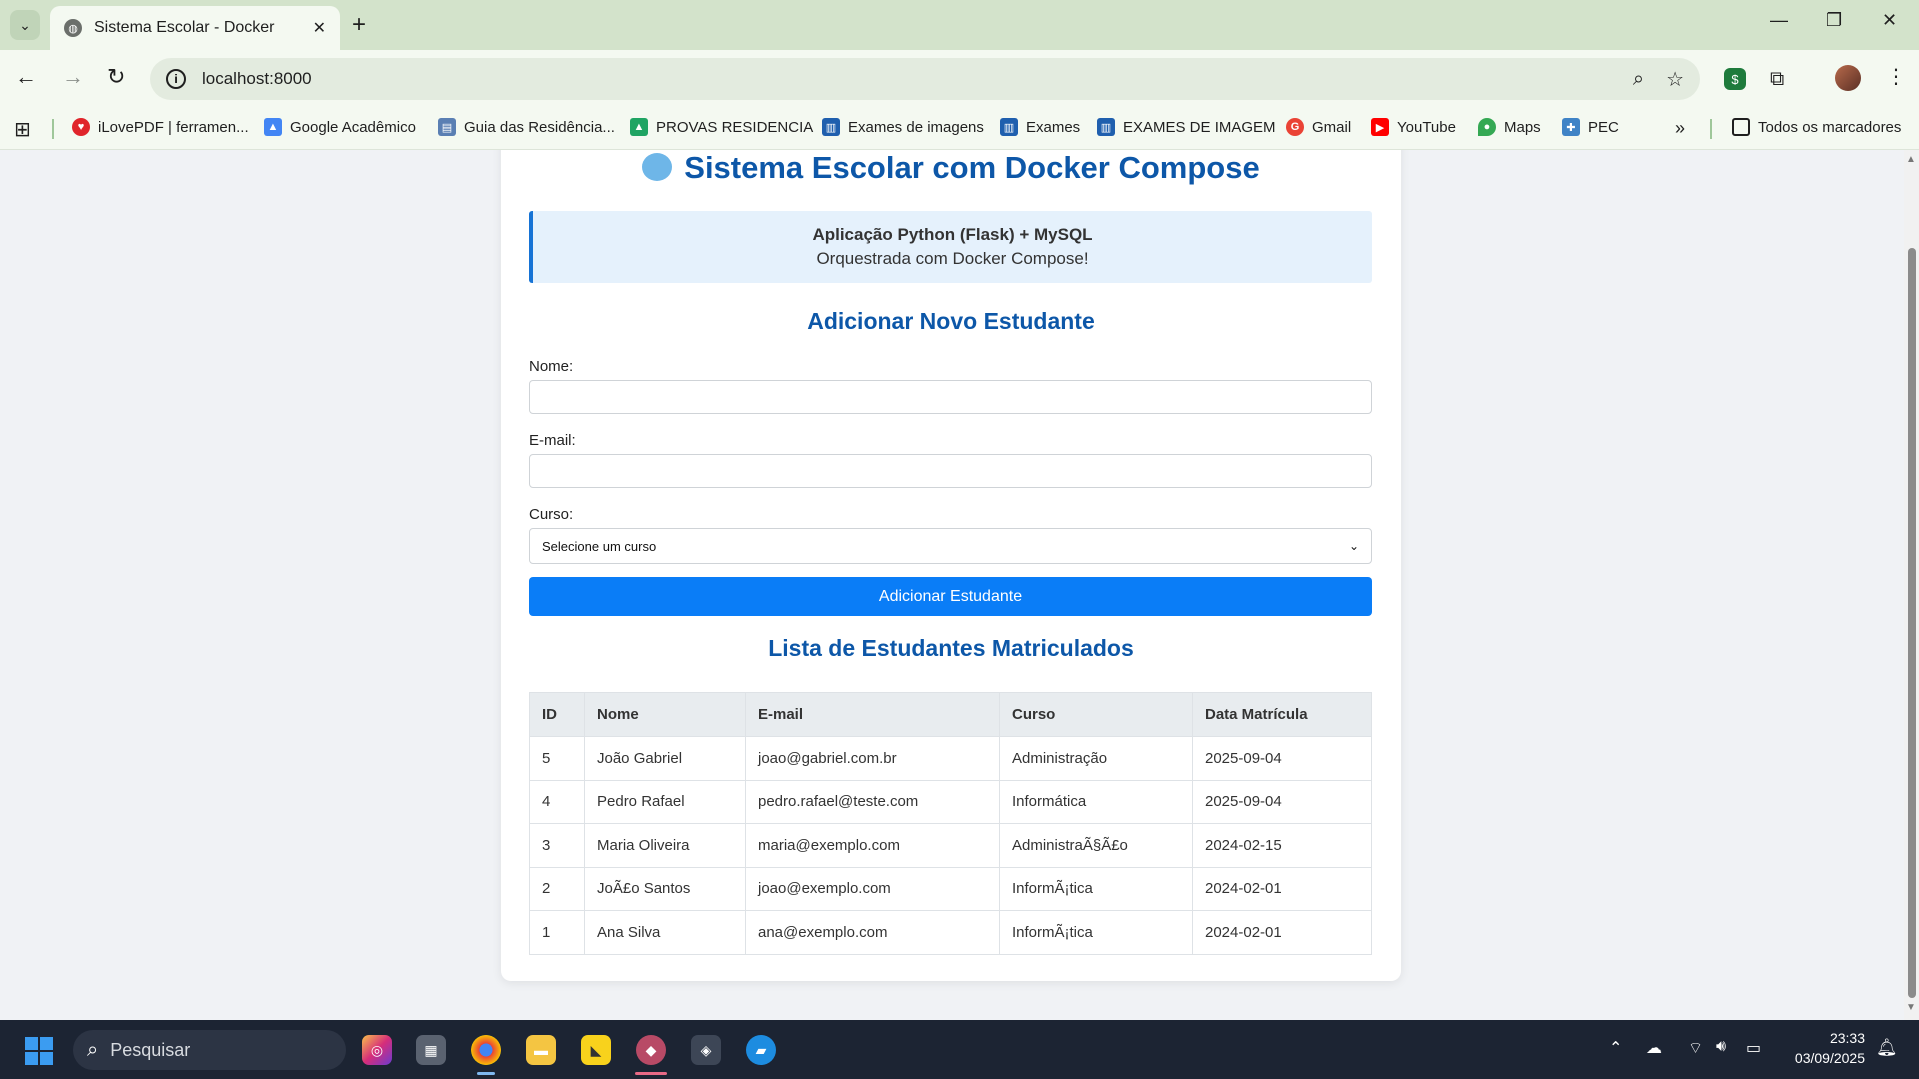 This screenshot has height=1079, width=1919. I want to click on profile-avatar, so click(1848, 78).